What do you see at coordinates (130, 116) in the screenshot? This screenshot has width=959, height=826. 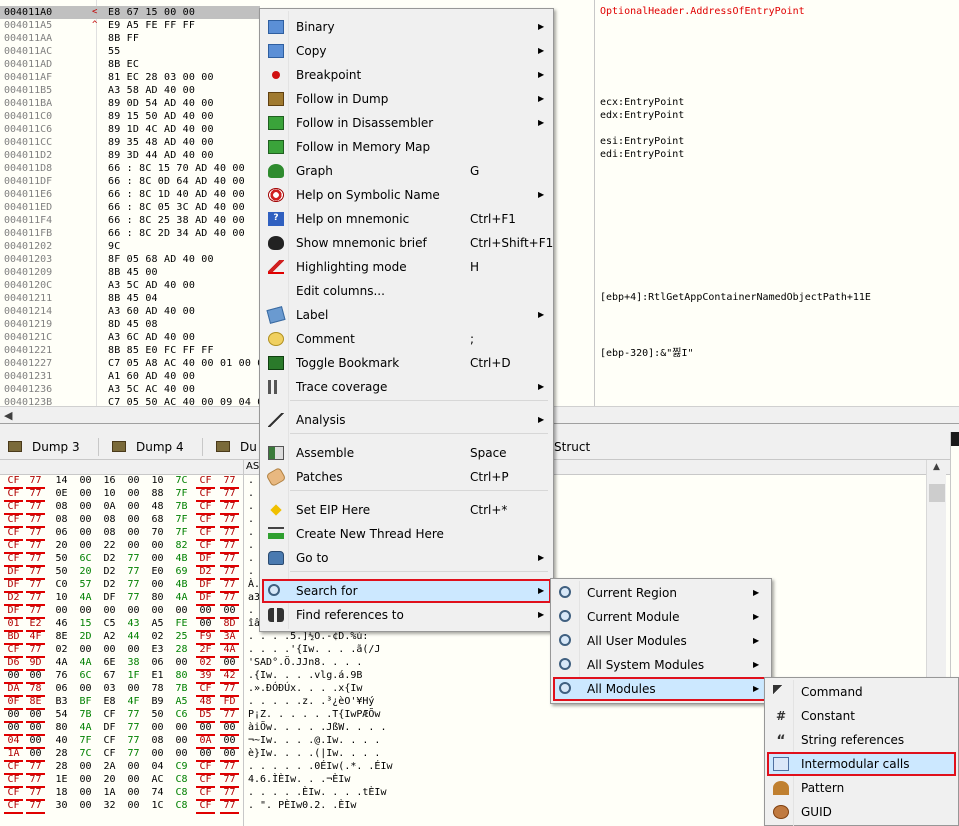 I see `disasm-row: 004011C0 89 15 50 AD 40 00` at bounding box center [130, 116].